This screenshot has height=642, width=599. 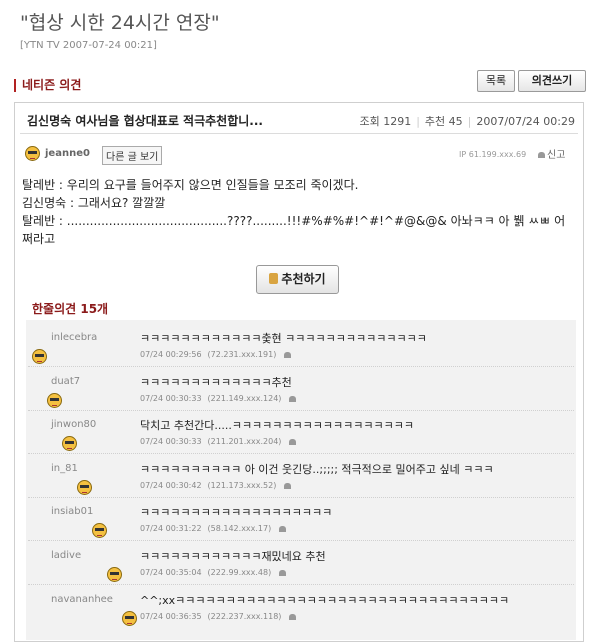 I want to click on author-name: jeanne0, so click(x=67, y=153).